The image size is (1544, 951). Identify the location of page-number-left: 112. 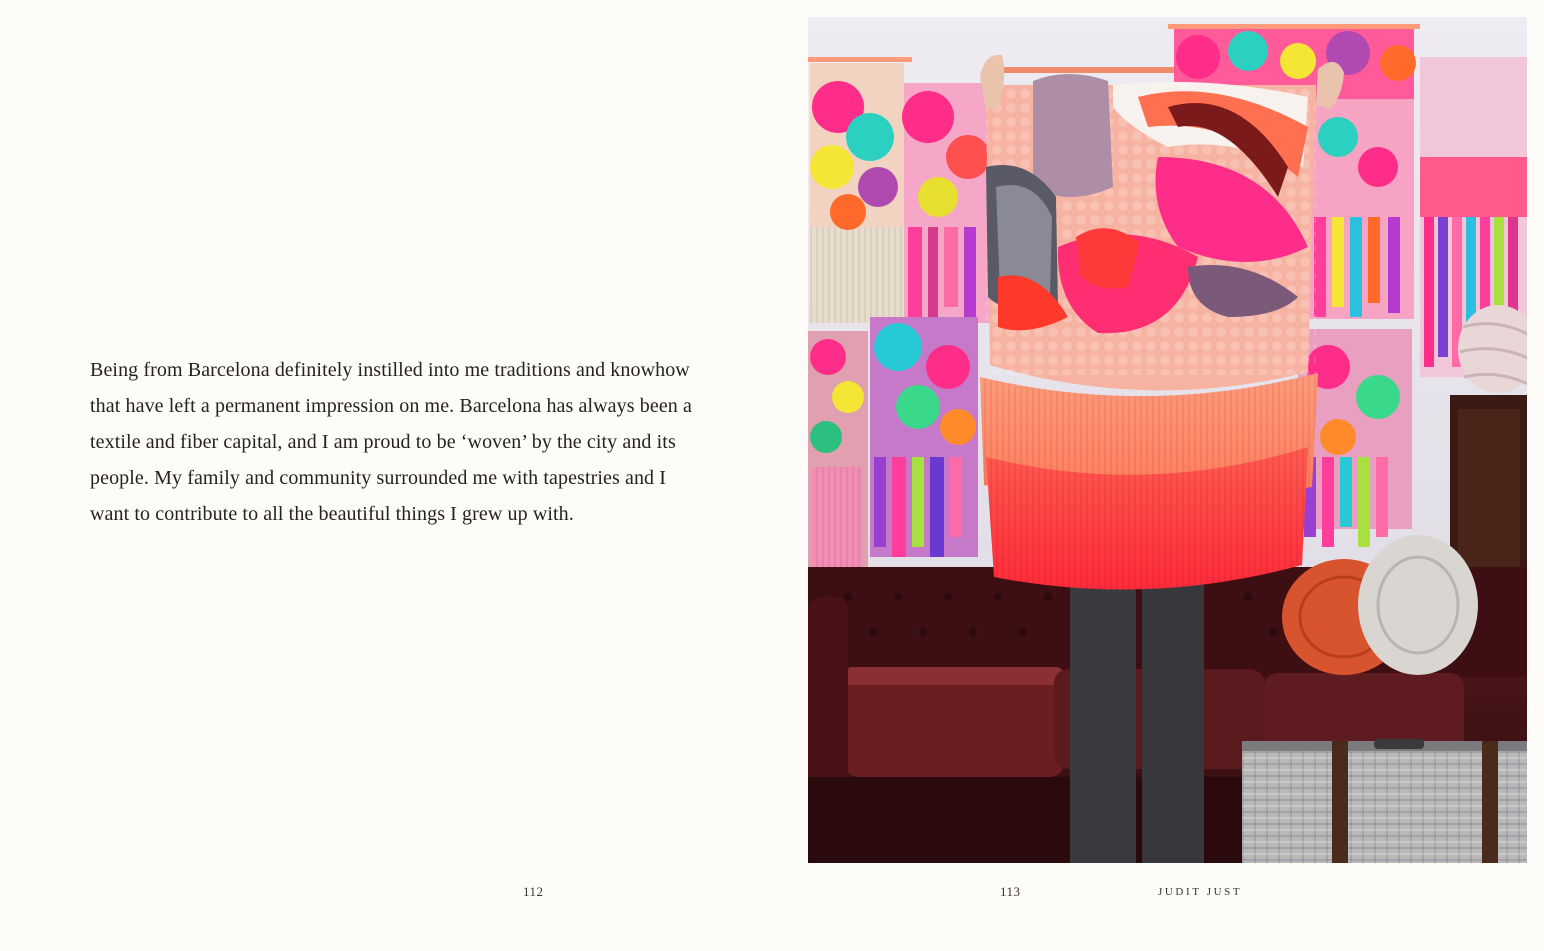
(533, 891).